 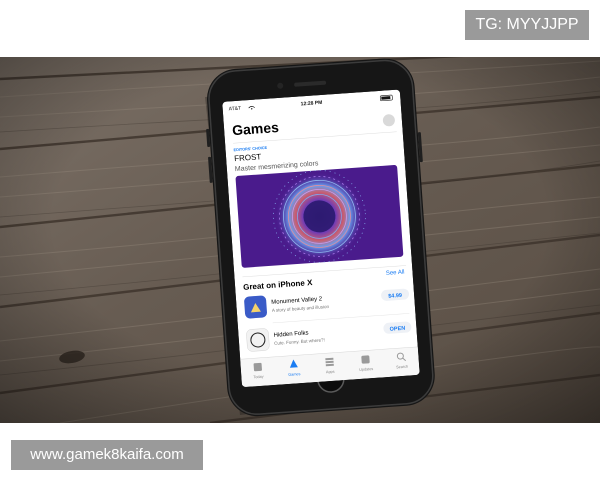 What do you see at coordinates (248, 157) in the screenshot?
I see `featured-name: FROST` at bounding box center [248, 157].